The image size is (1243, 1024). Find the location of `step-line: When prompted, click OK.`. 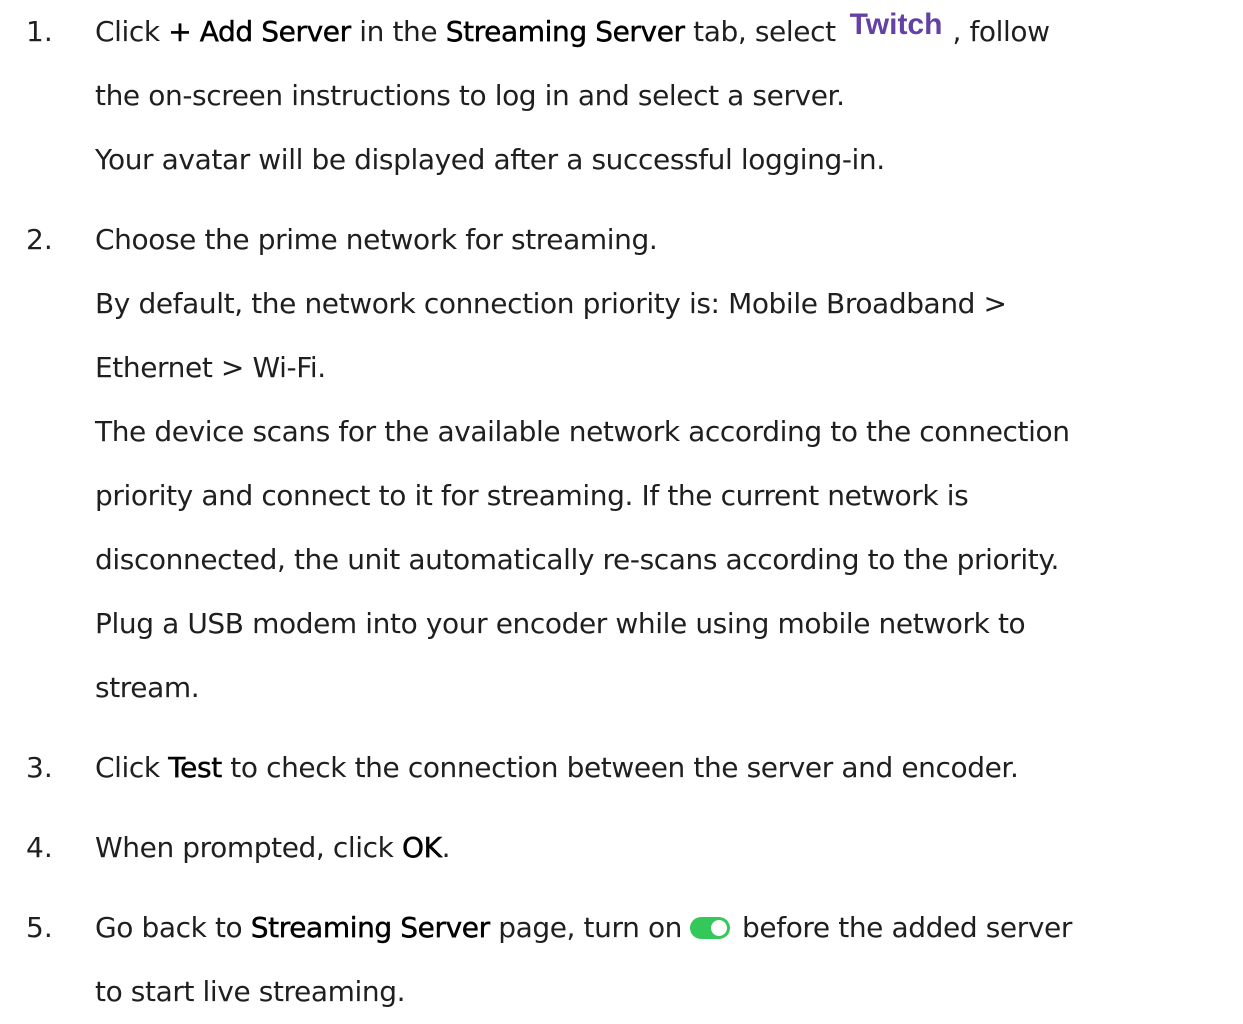

step-line: When prompted, click OK. is located at coordinates (273, 848).